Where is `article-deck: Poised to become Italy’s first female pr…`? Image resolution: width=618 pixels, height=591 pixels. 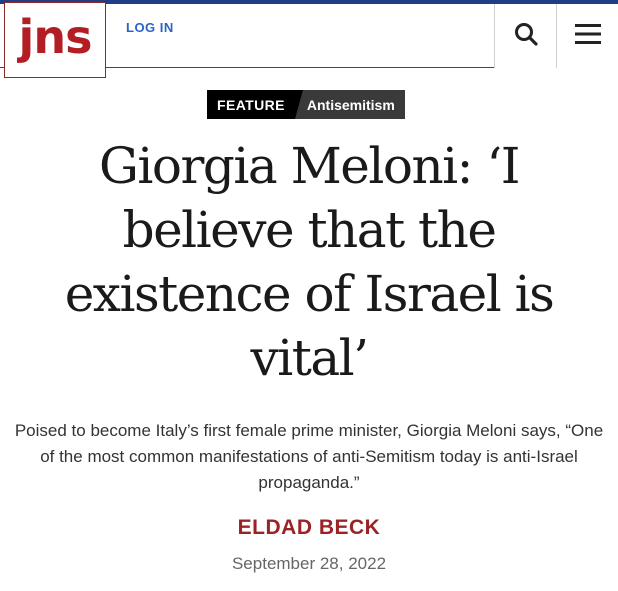 article-deck: Poised to become Italy’s first female pr… is located at coordinates (309, 456).